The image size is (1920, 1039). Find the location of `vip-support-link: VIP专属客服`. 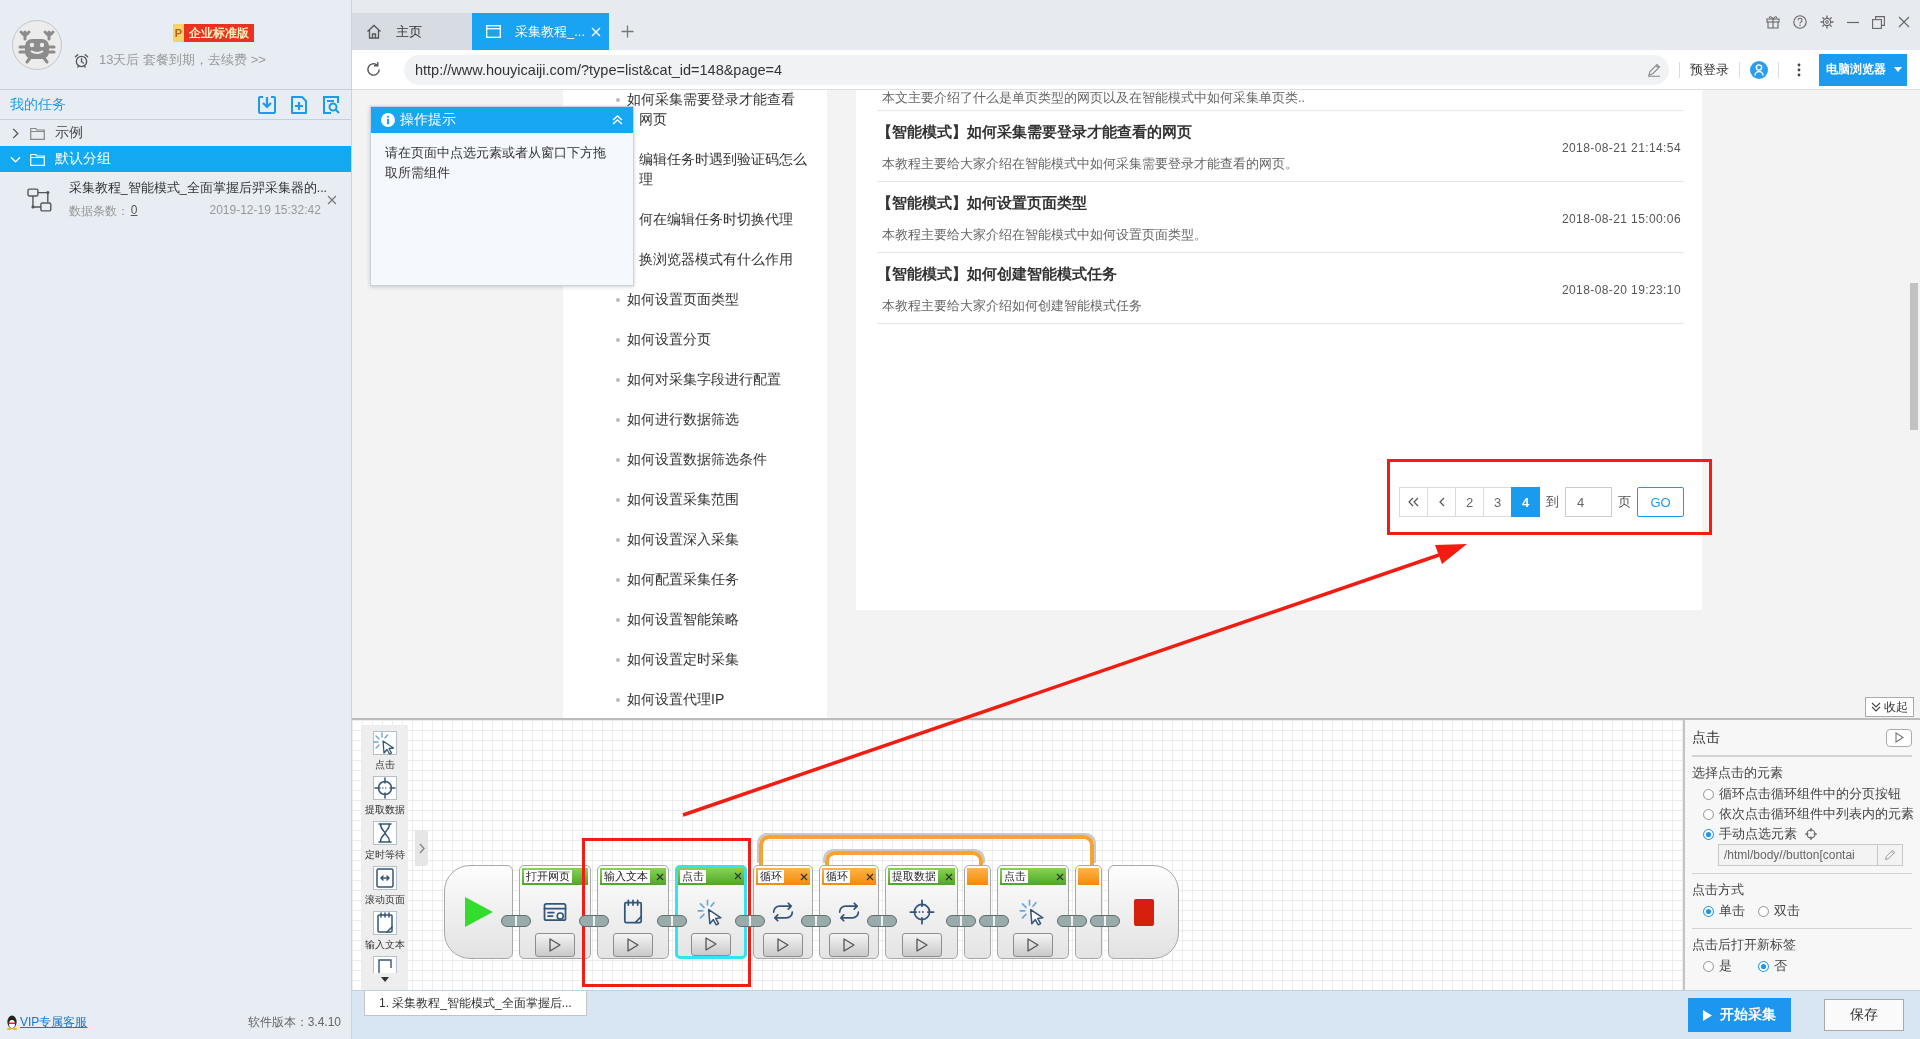

vip-support-link: VIP专属客服 is located at coordinates (47, 1022).